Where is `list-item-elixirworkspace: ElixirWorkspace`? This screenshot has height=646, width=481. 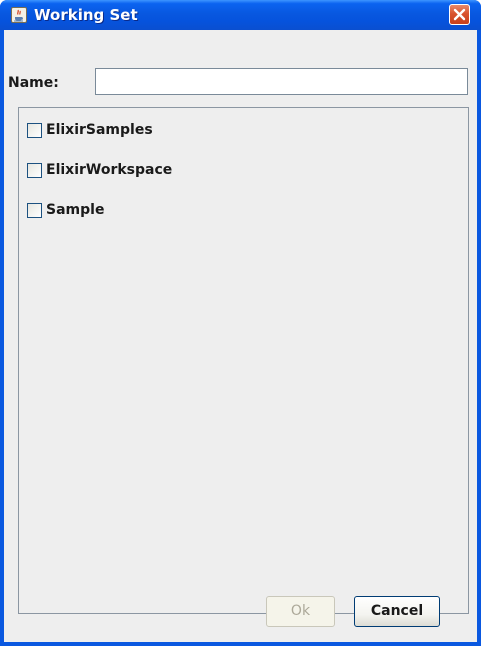 list-item-elixirworkspace: ElixirWorkspace is located at coordinates (99, 170).